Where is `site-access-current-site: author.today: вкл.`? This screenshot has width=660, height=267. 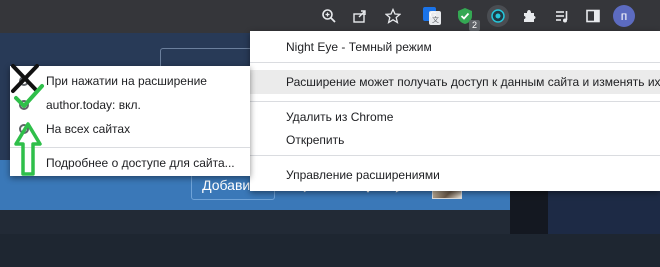 site-access-current-site: author.today: вкл. is located at coordinates (130, 105).